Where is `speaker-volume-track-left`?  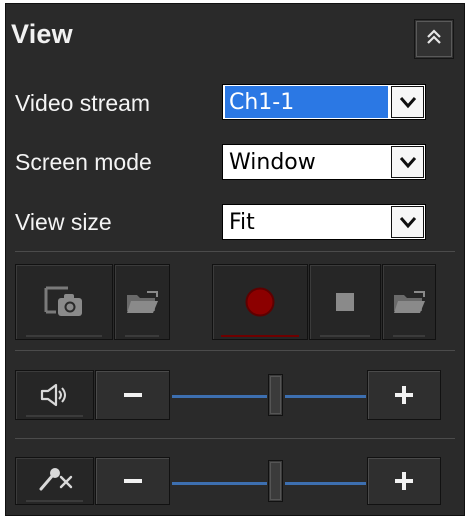
speaker-volume-track-left is located at coordinates (219, 396).